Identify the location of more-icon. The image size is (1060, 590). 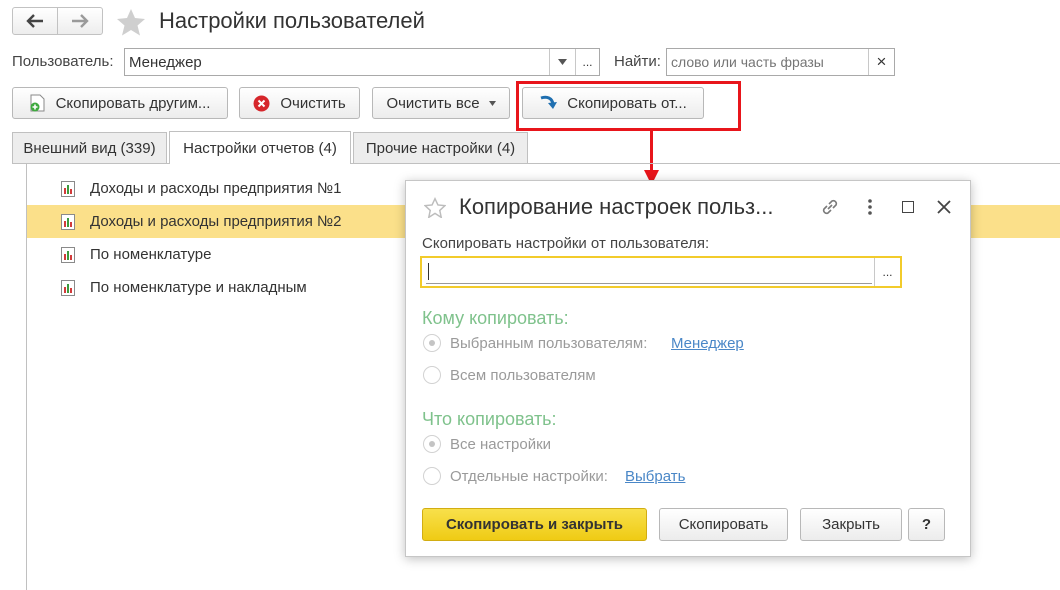
(870, 207).